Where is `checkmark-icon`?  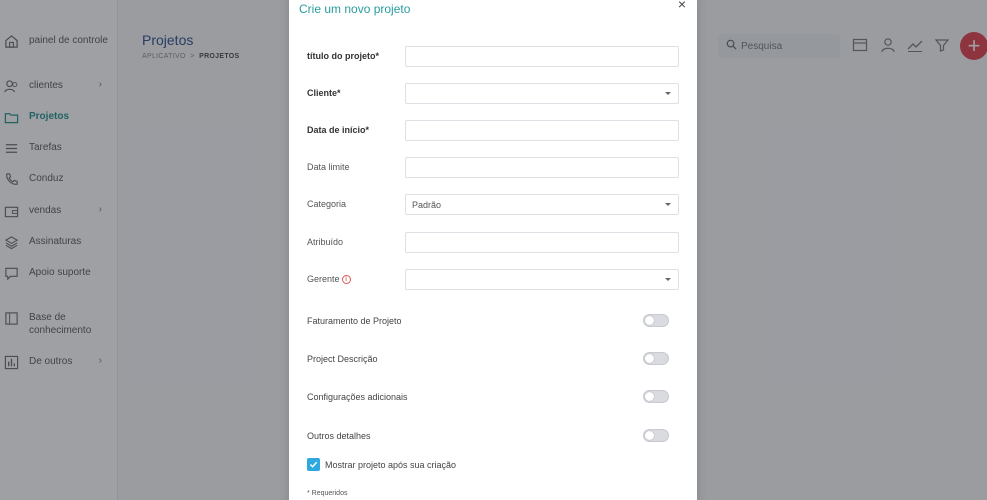
checkmark-icon is located at coordinates (313, 464).